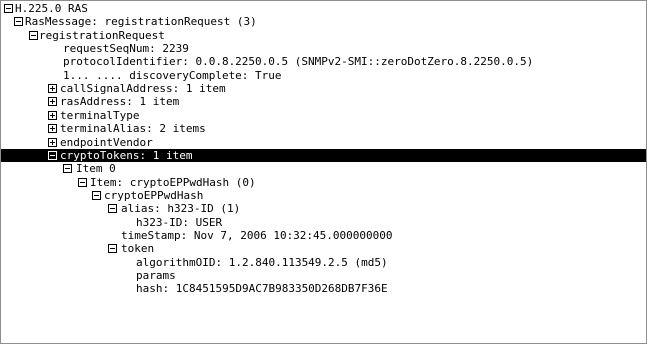  Describe the element at coordinates (323, 222) in the screenshot. I see `tree-row: h323-ID: USER` at that location.